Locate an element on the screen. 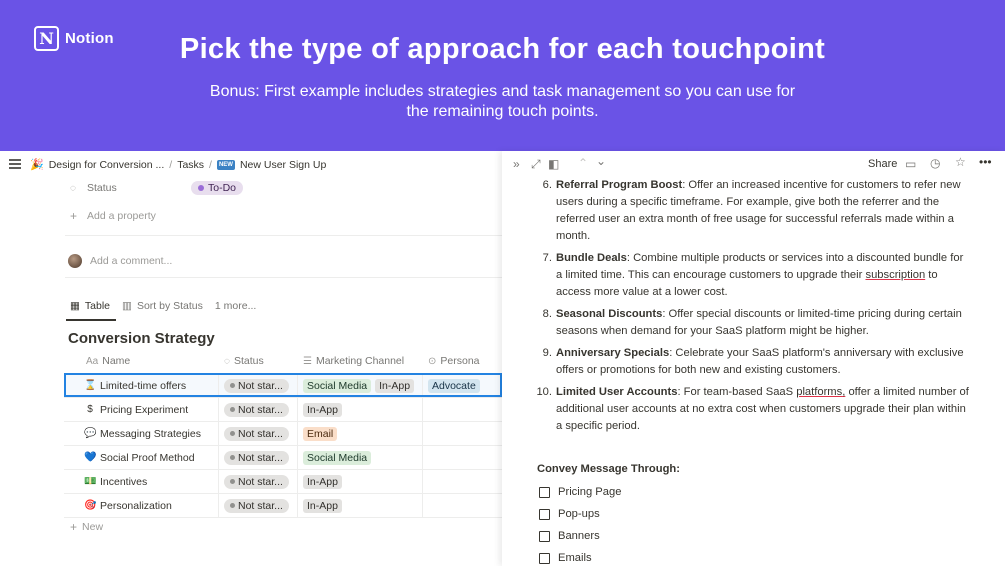 This screenshot has height=566, width=1005. new-row-label: New is located at coordinates (93, 527).